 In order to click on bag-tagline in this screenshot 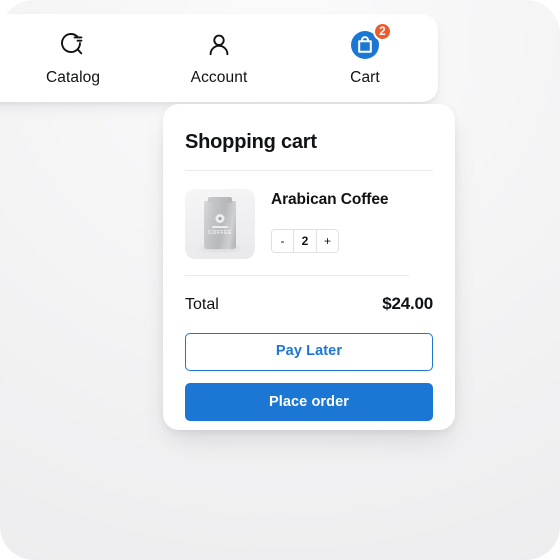, I will do `click(220, 227)`.